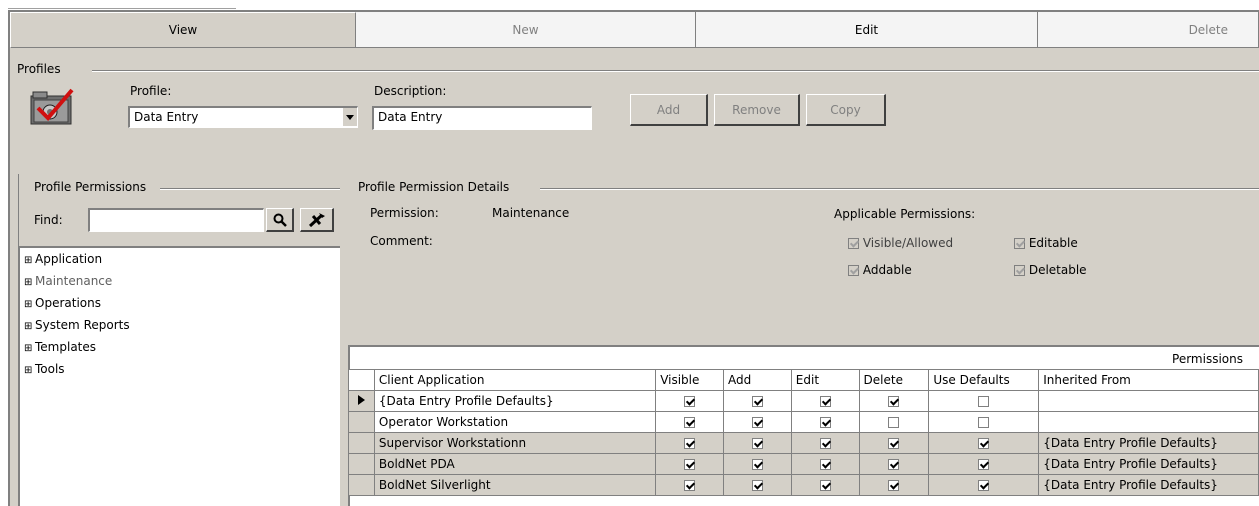 This screenshot has width=1259, height=506. I want to click on find-input, so click(176, 220).